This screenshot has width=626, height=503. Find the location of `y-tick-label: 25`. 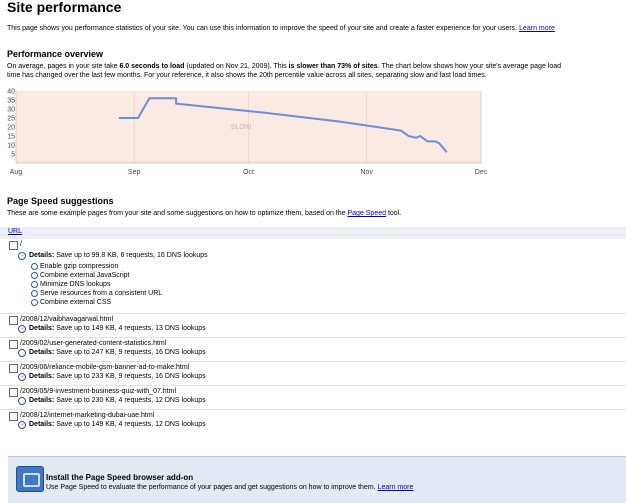

y-tick-label: 25 is located at coordinates (11, 119).